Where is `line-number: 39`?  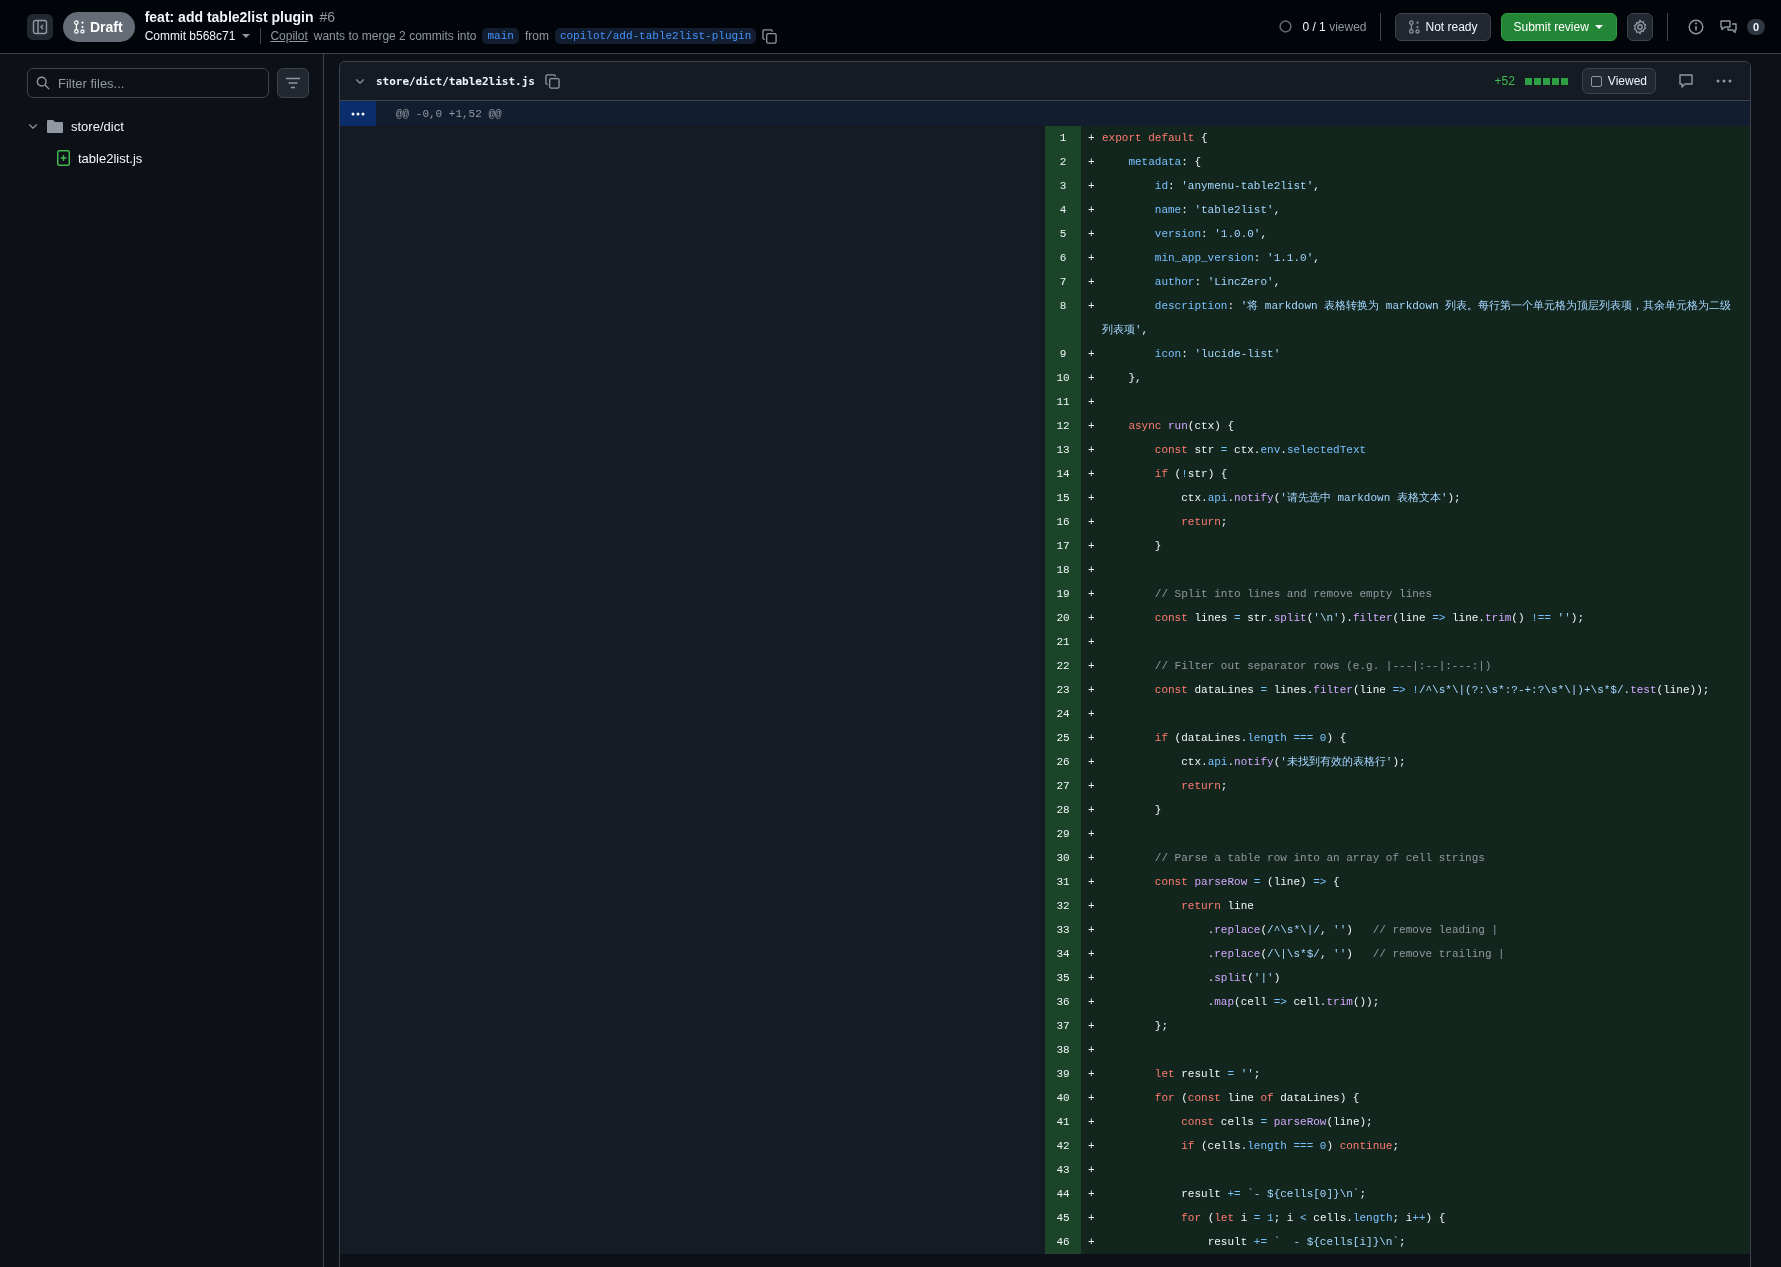
line-number: 39 is located at coordinates (1063, 1074).